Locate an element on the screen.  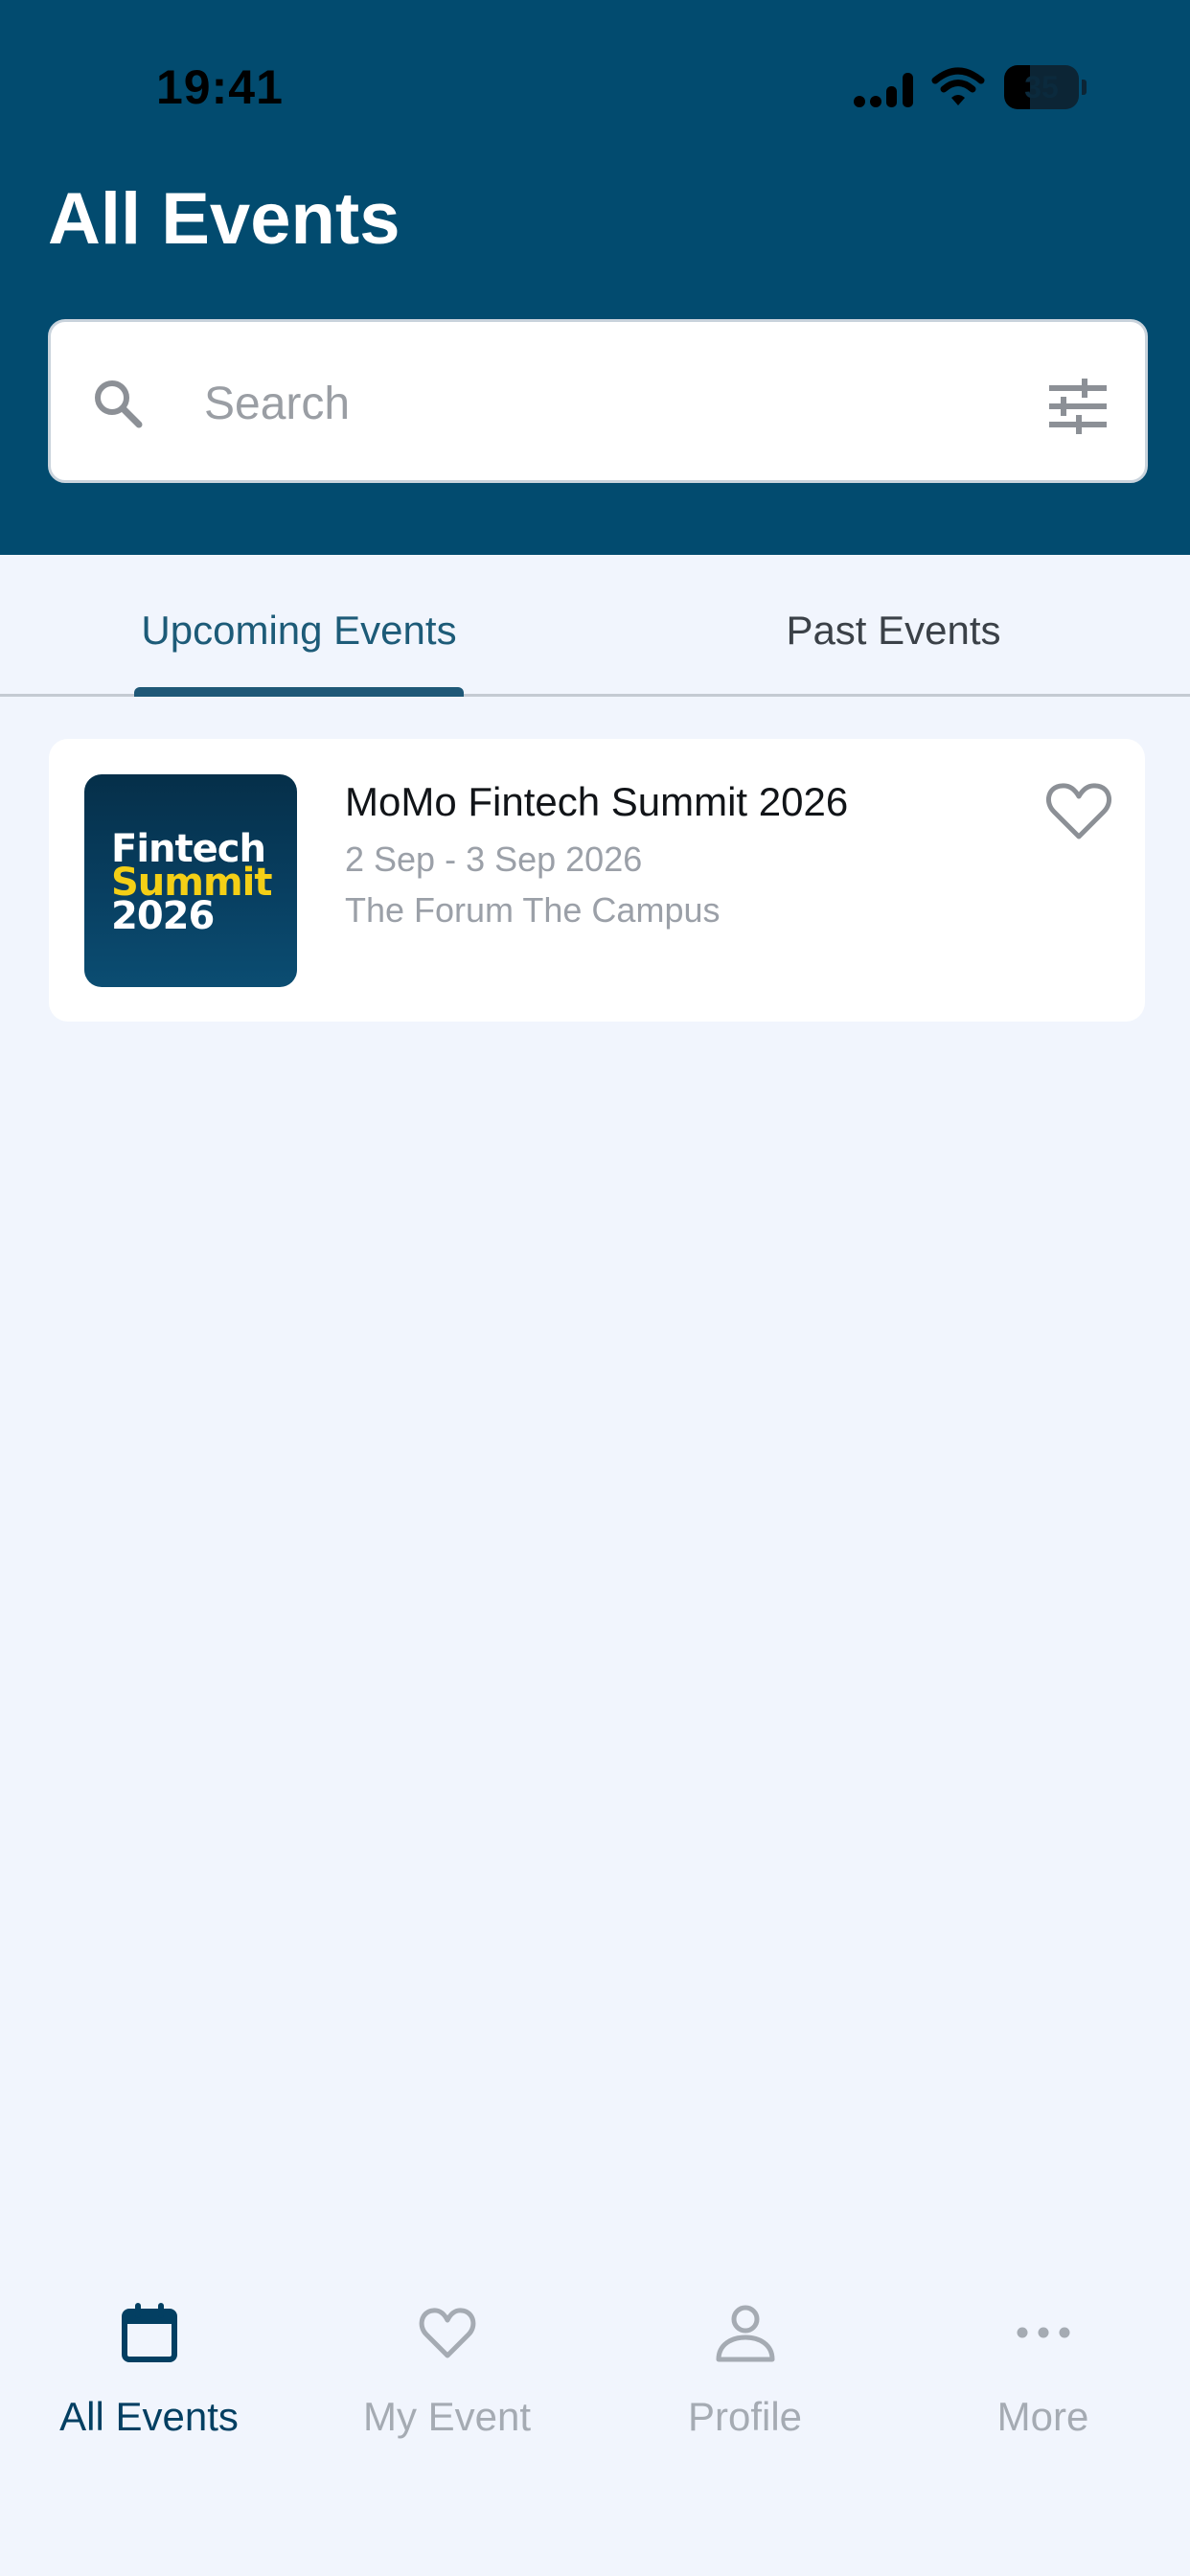
tab-past-events: Past Events is located at coordinates (894, 630).